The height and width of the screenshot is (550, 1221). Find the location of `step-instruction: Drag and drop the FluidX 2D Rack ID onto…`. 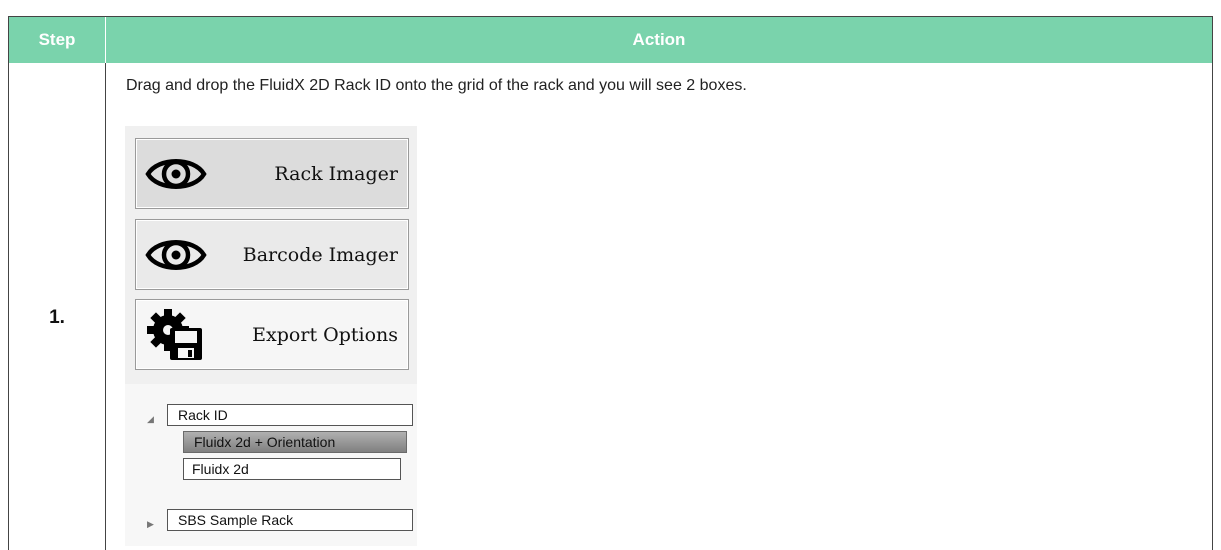

step-instruction: Drag and drop the FluidX 2D Rack ID onto… is located at coordinates (436, 85).